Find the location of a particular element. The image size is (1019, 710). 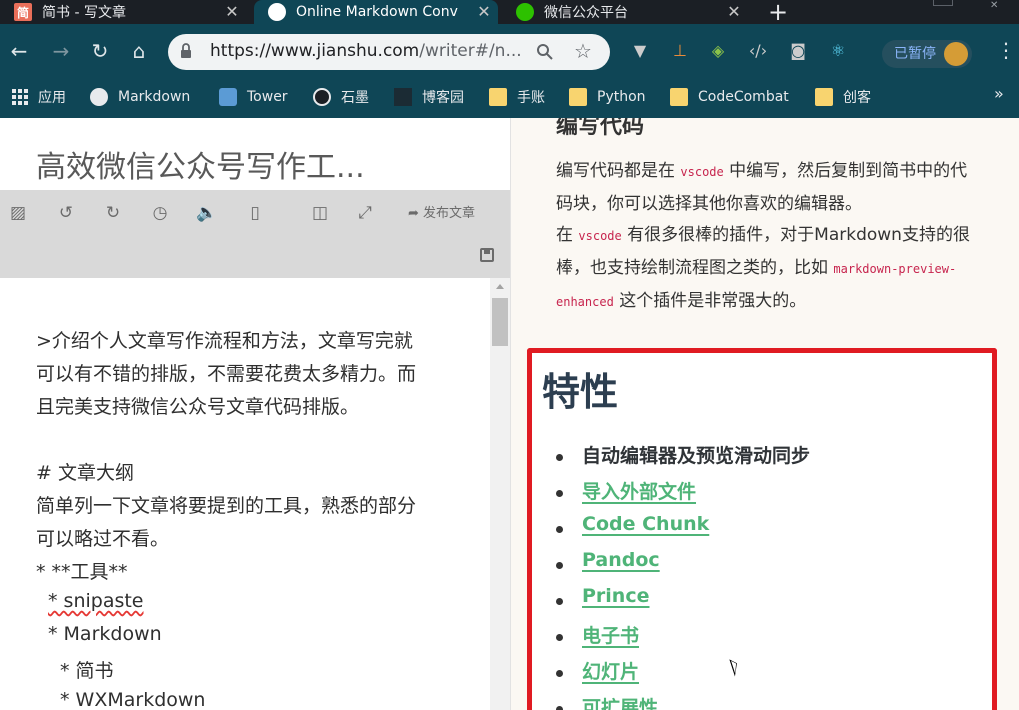

profile-paused-button: 已暂停 is located at coordinates (927, 54).